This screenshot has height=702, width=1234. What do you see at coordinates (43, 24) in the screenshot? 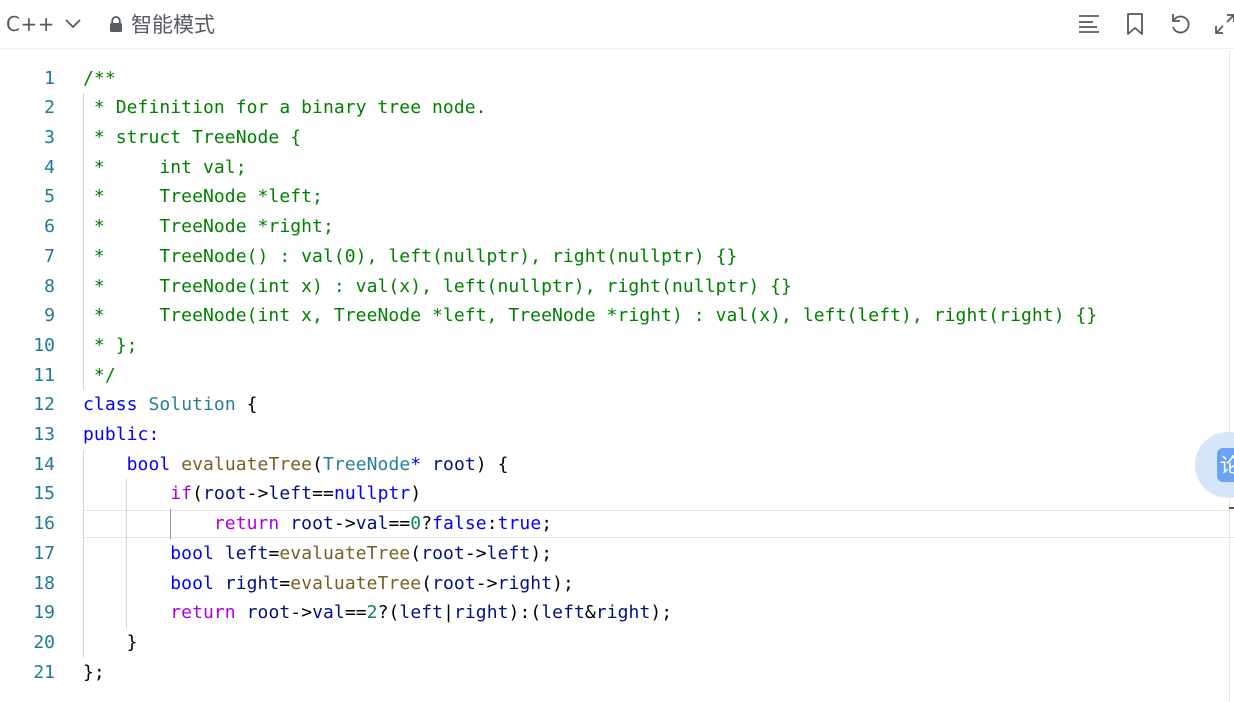
I see `language-selector: C++` at bounding box center [43, 24].